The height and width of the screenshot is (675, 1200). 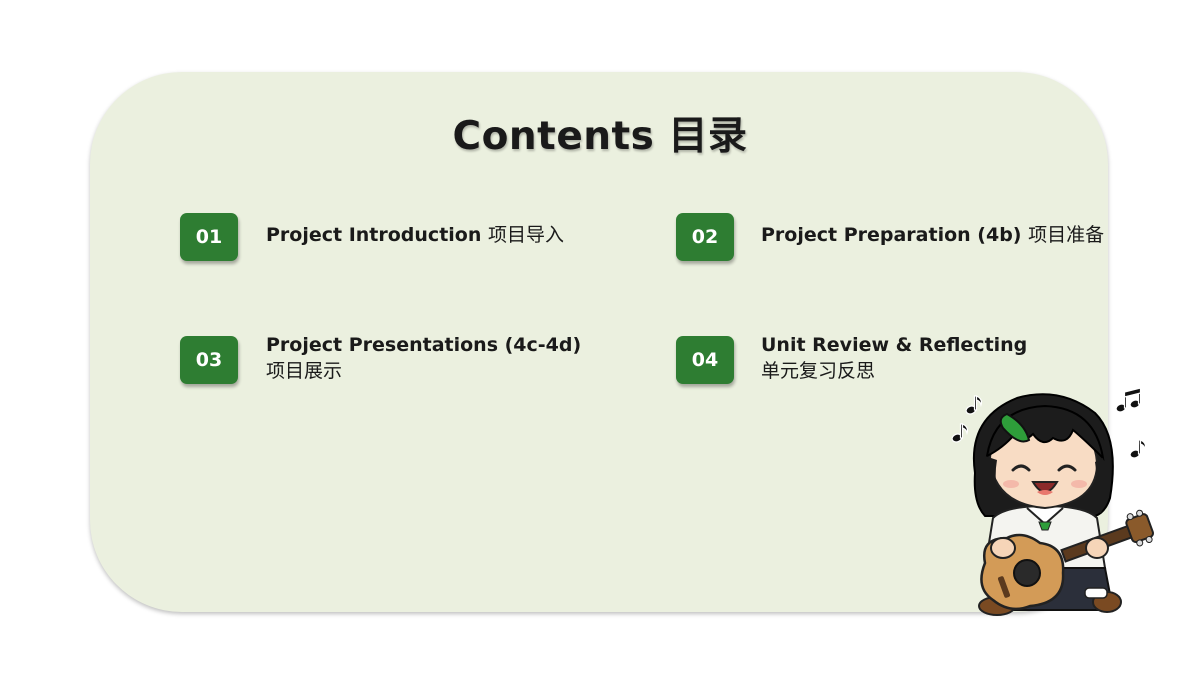 I want to click on item-label-zh: 项目导入, so click(x=526, y=235).